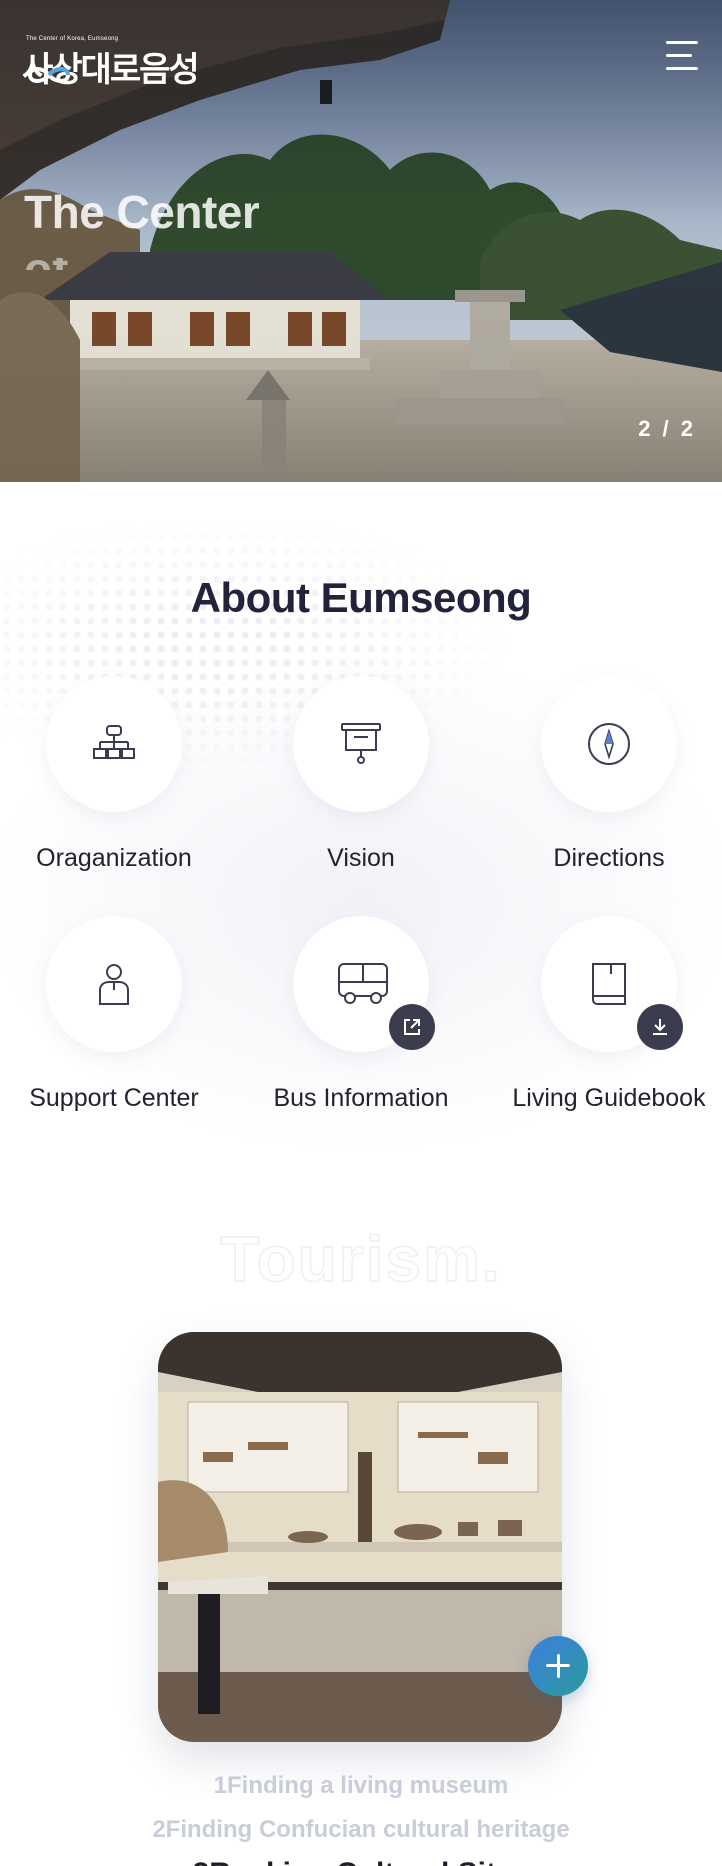 The width and height of the screenshot is (722, 1866). What do you see at coordinates (361, 1098) in the screenshot?
I see `about-item-label: Bus Information` at bounding box center [361, 1098].